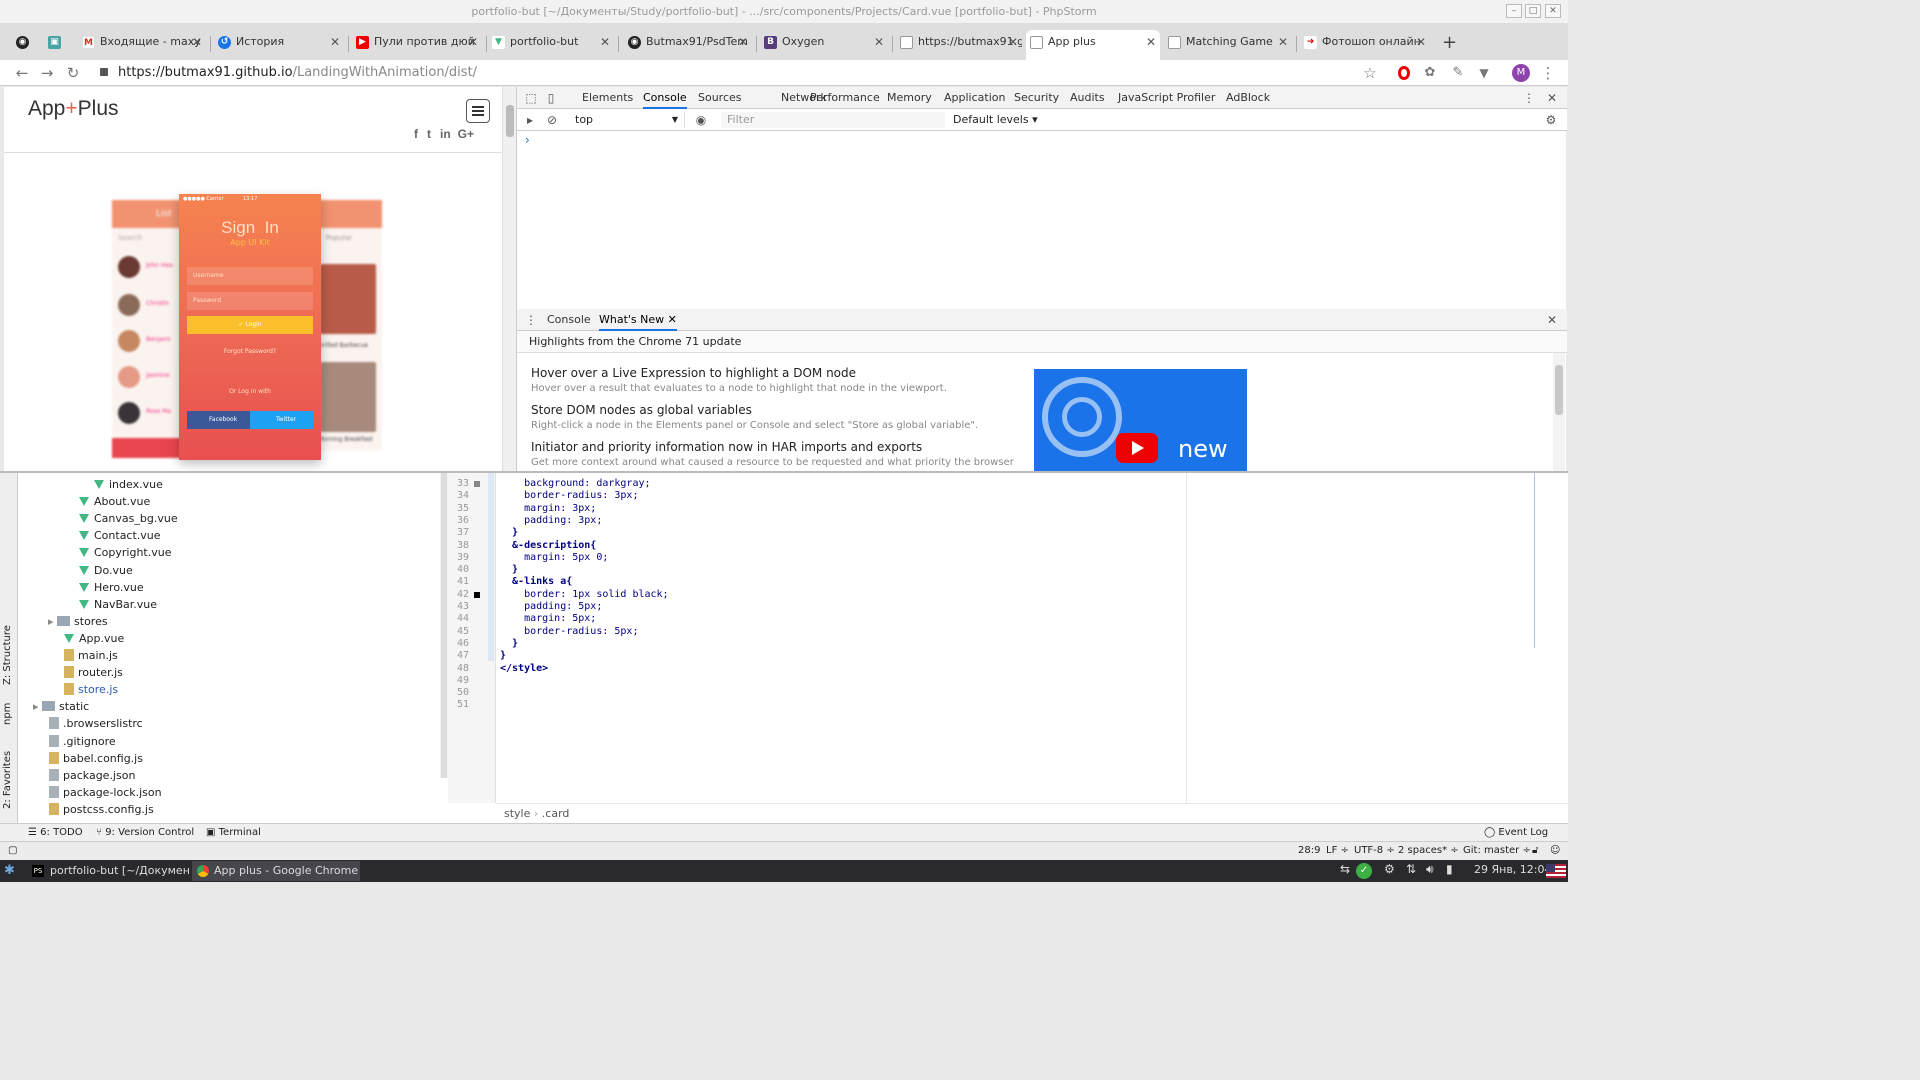 This screenshot has height=1080, width=1920. What do you see at coordinates (1036, 98) in the screenshot?
I see `tab-security: Security` at bounding box center [1036, 98].